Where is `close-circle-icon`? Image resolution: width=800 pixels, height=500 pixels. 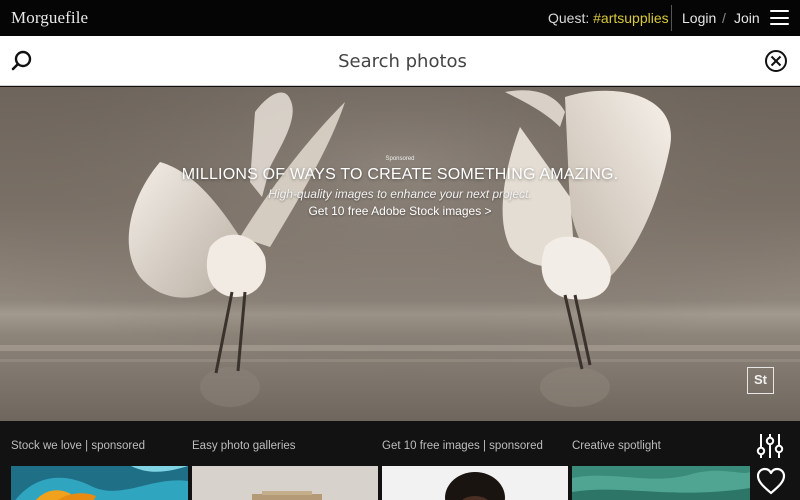 close-circle-icon is located at coordinates (776, 61).